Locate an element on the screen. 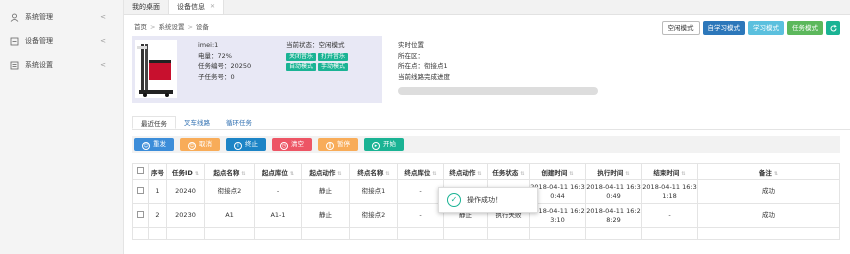 Image resolution: width=850 pixels, height=254 pixels. breadcrumb-system-settings: 系统设置 is located at coordinates (171, 27).